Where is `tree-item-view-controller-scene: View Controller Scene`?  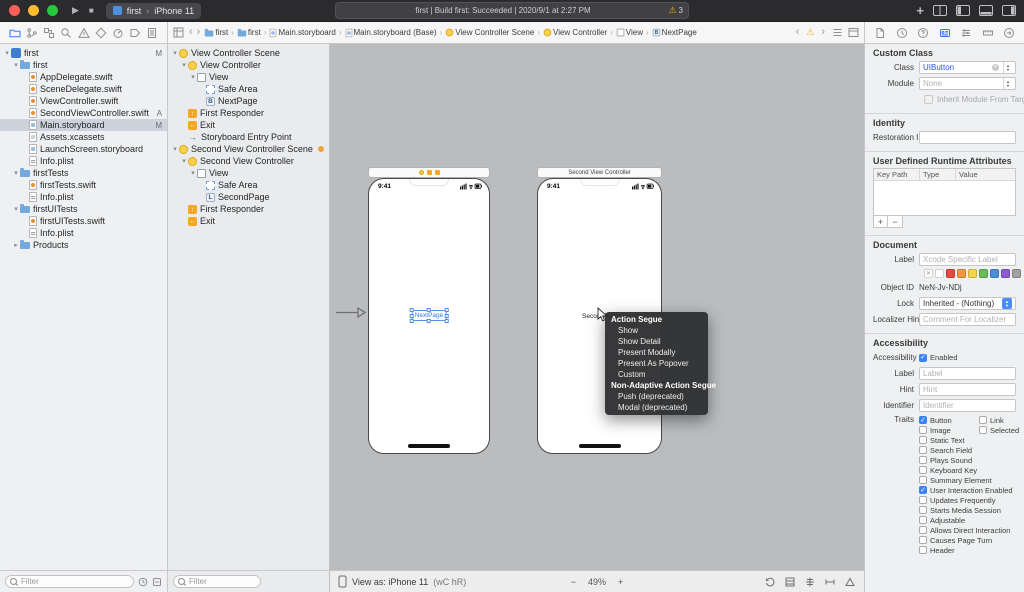 tree-item-view-controller-scene: View Controller Scene is located at coordinates (248, 53).